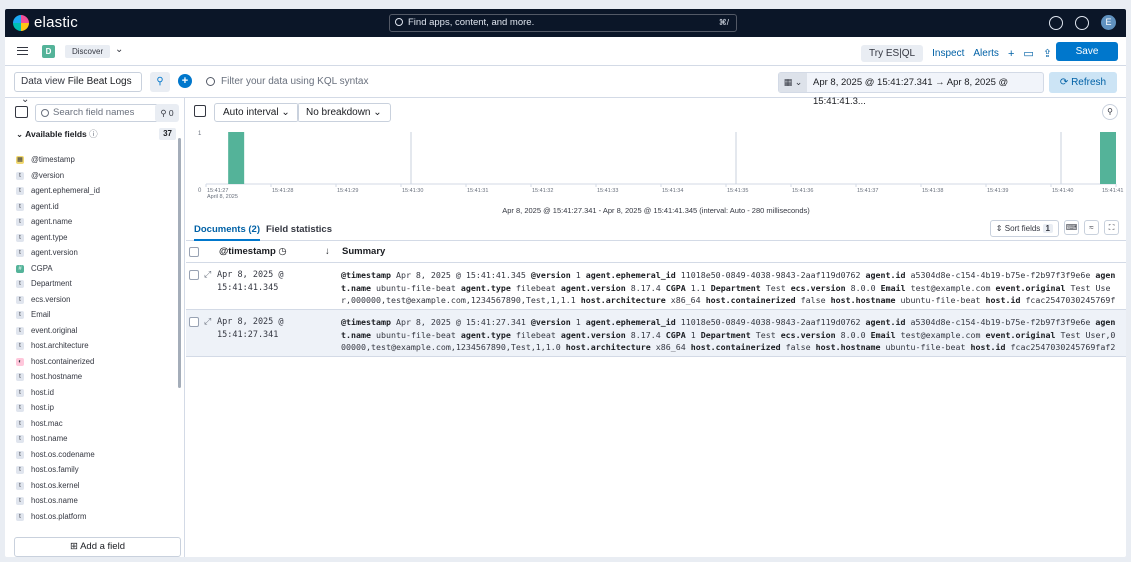 This screenshot has width=1131, height=562. What do you see at coordinates (95, 191) in the screenshot?
I see `field-item: t agent.ephemeral_id` at bounding box center [95, 191].